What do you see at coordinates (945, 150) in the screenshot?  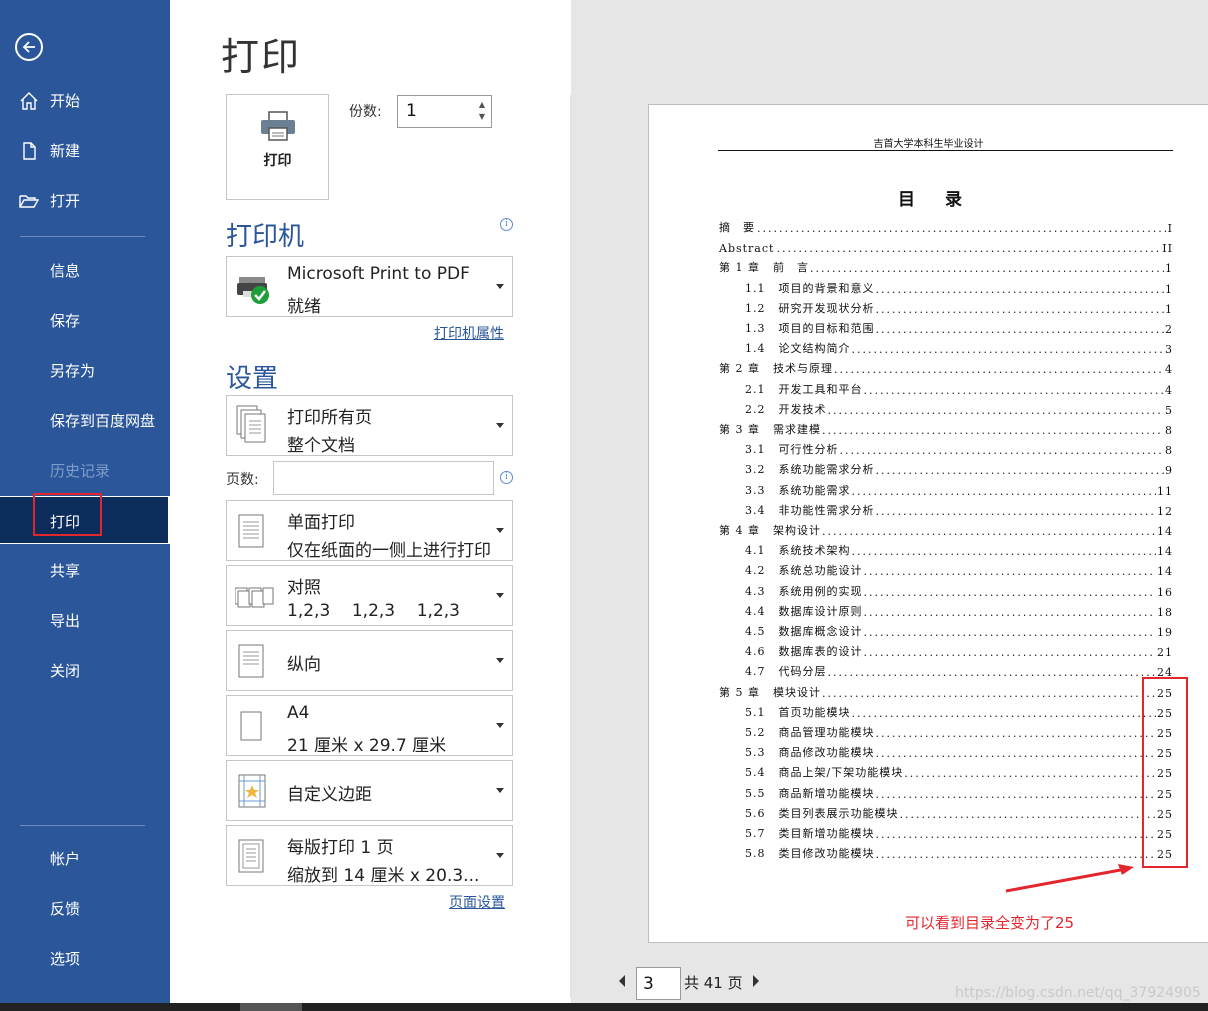 I see `header-rule` at bounding box center [945, 150].